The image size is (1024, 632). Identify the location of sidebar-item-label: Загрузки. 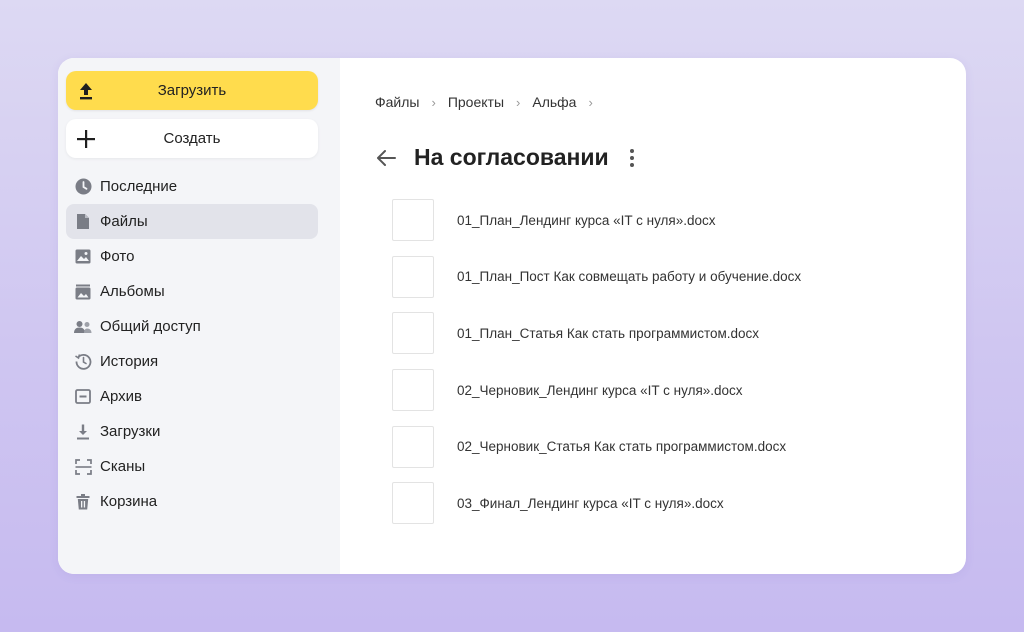
(130, 431).